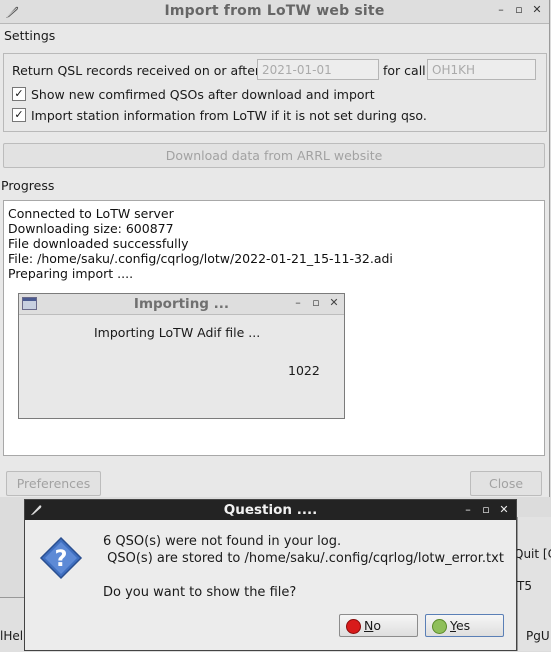  Describe the element at coordinates (19, 115) in the screenshot. I see `import-station-checkbox: ✓` at that location.